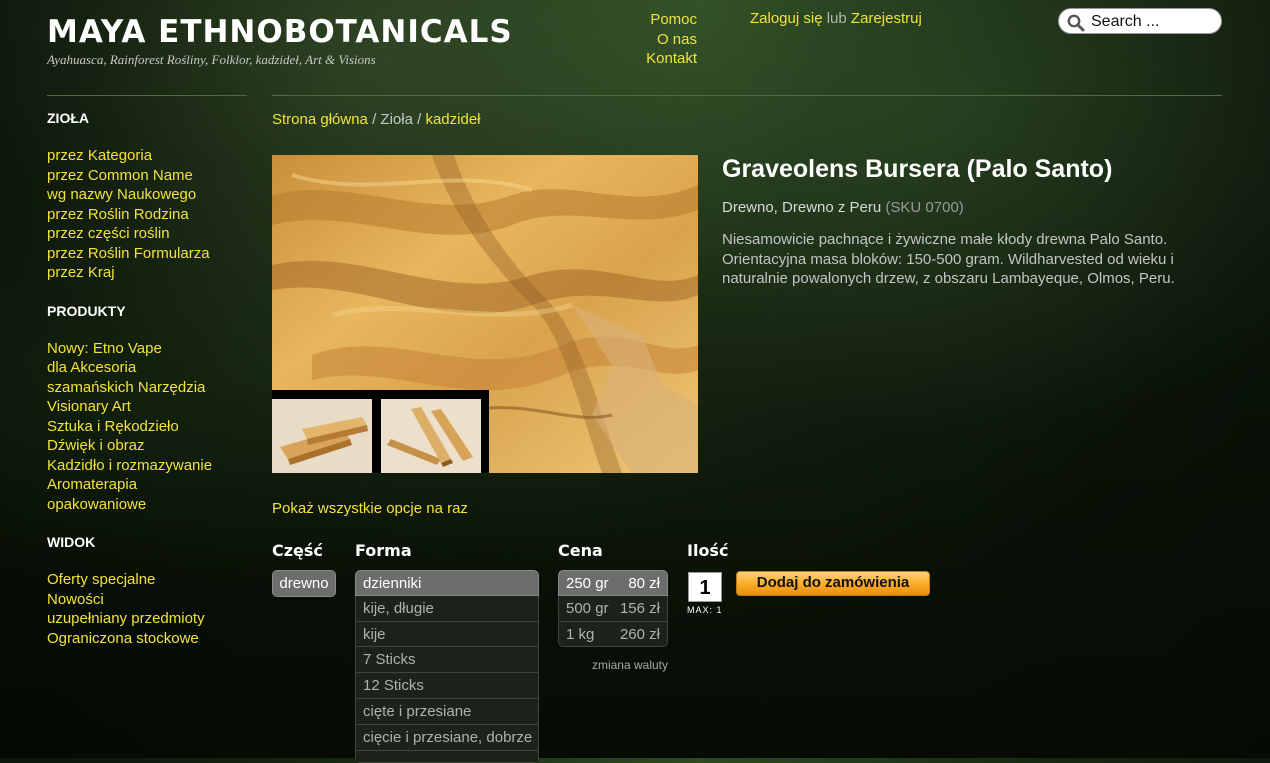 The height and width of the screenshot is (763, 1270). What do you see at coordinates (587, 583) in the screenshot?
I see `price-weight: 250 gr` at bounding box center [587, 583].